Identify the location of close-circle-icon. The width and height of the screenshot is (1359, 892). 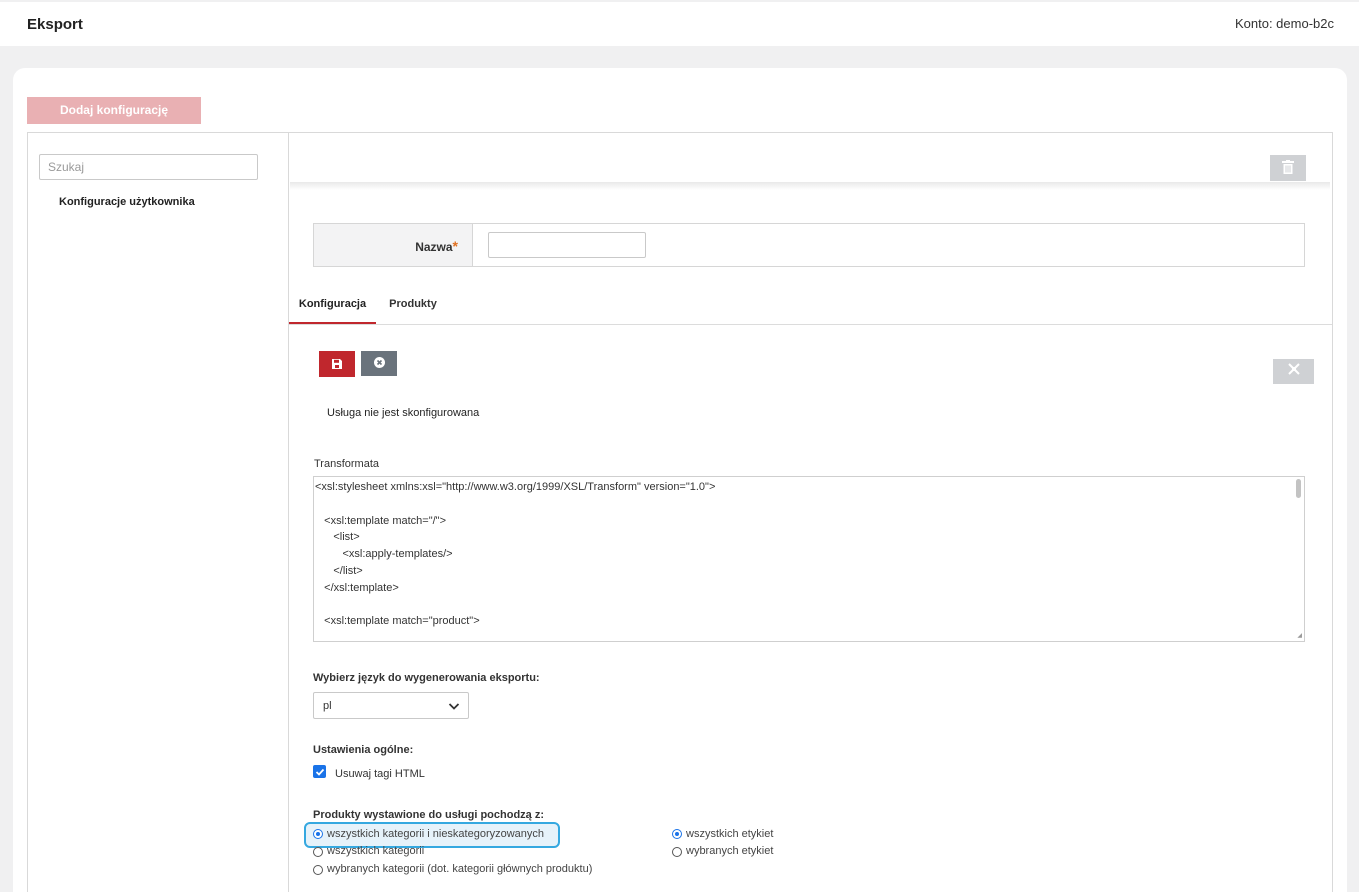
(379, 363).